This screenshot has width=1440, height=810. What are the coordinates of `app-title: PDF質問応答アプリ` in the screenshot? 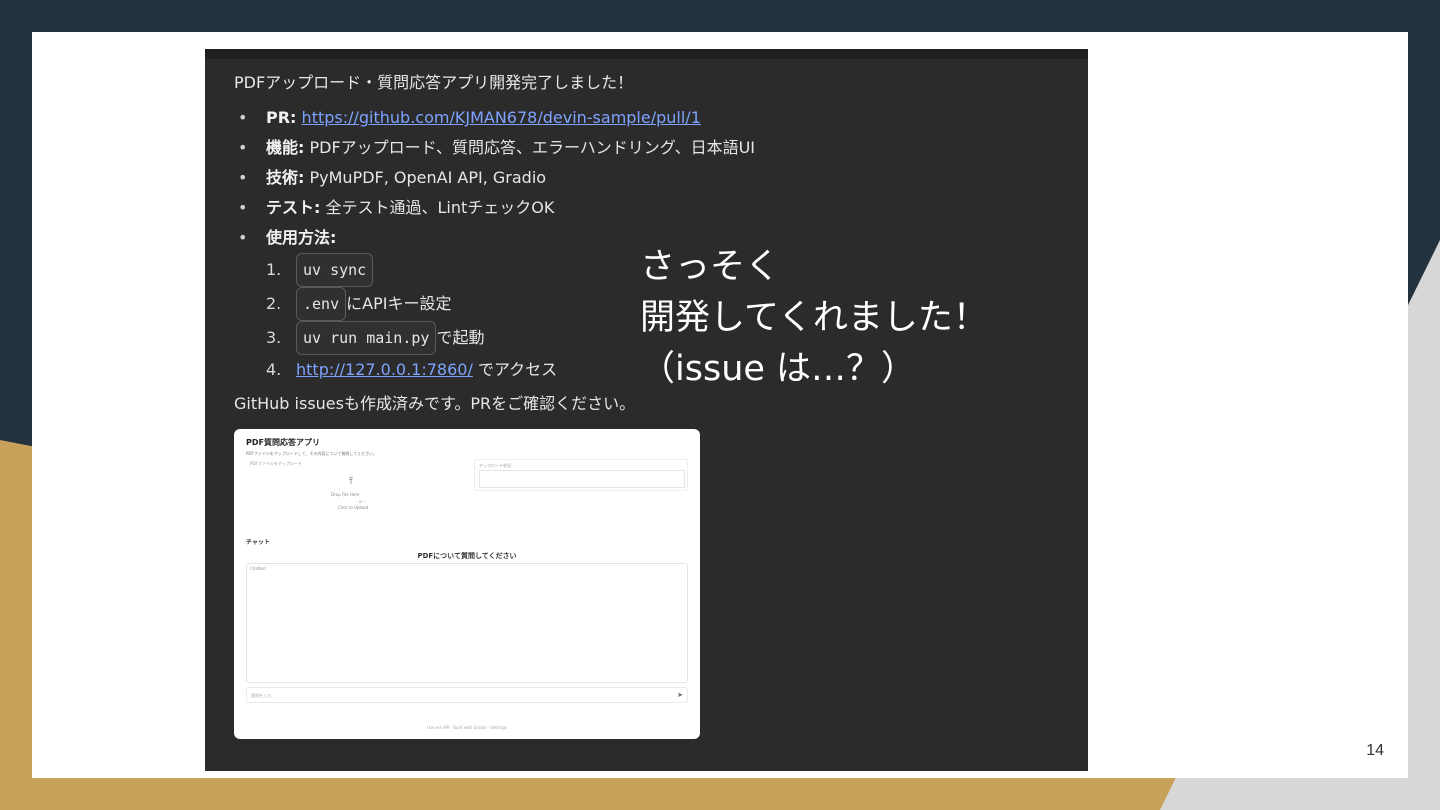 It's located at (283, 442).